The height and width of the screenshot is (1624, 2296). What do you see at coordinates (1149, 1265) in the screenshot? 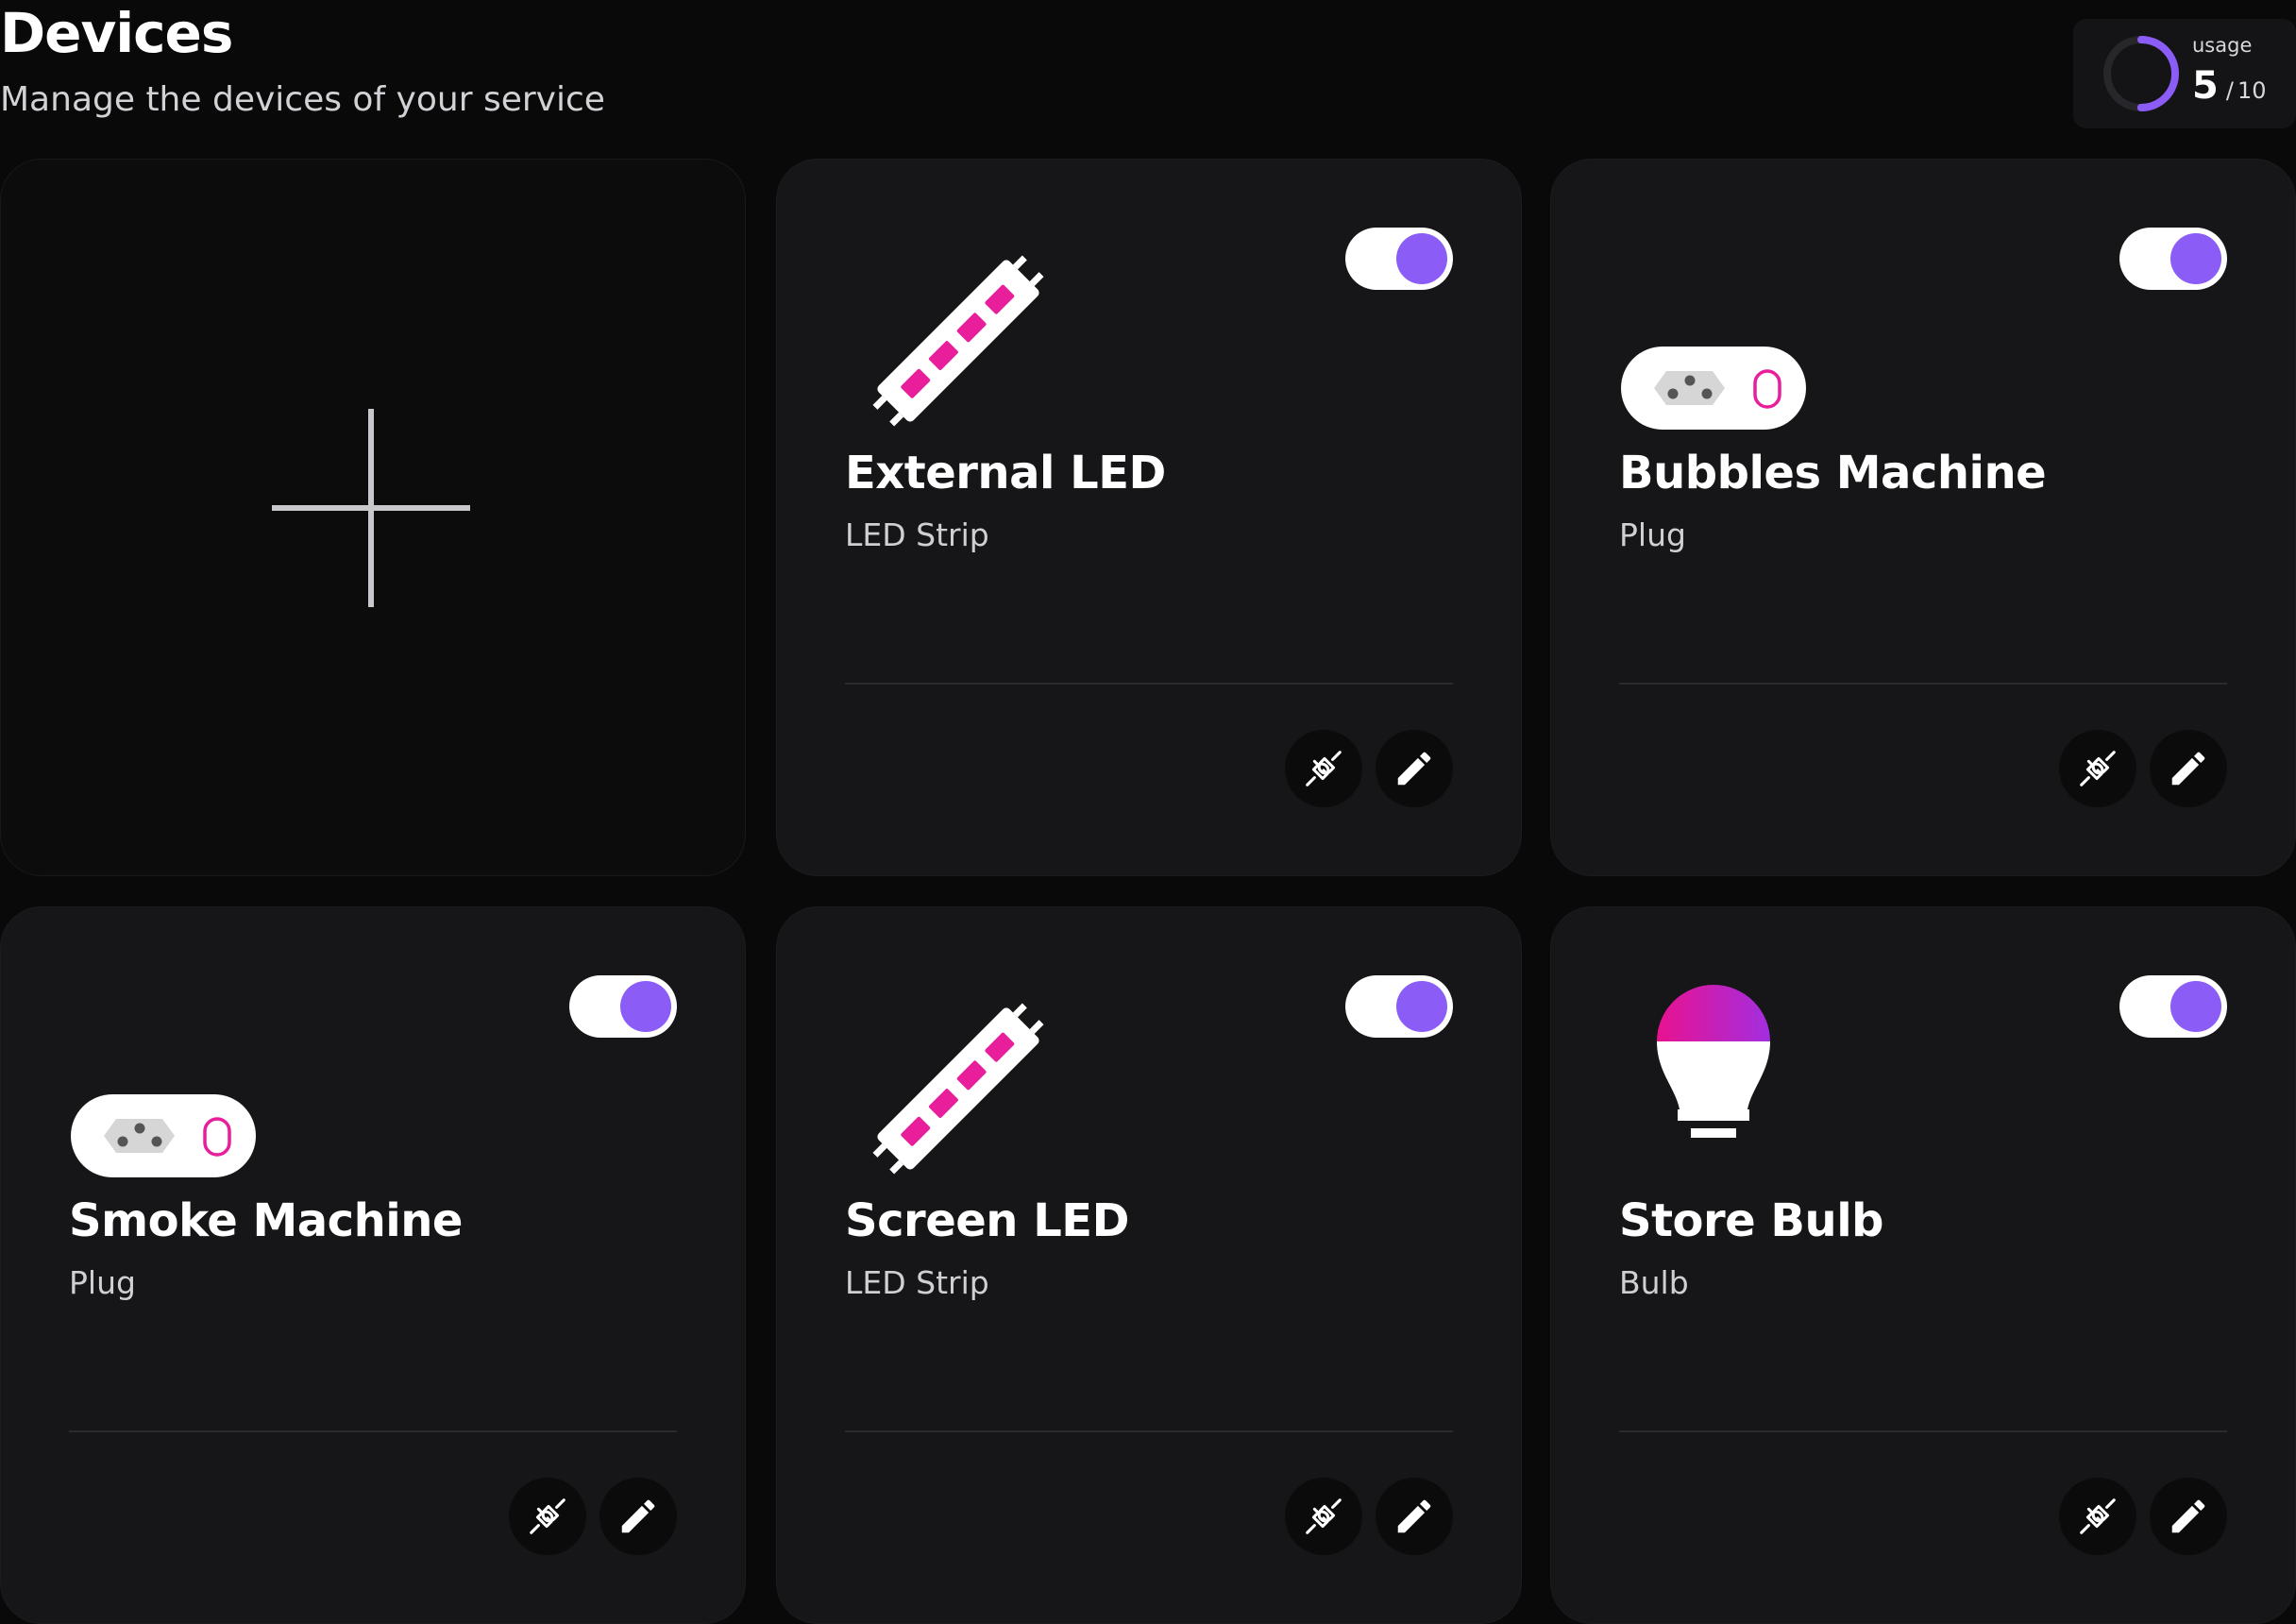
I see `device-card: Screen LED LED Strip` at bounding box center [1149, 1265].